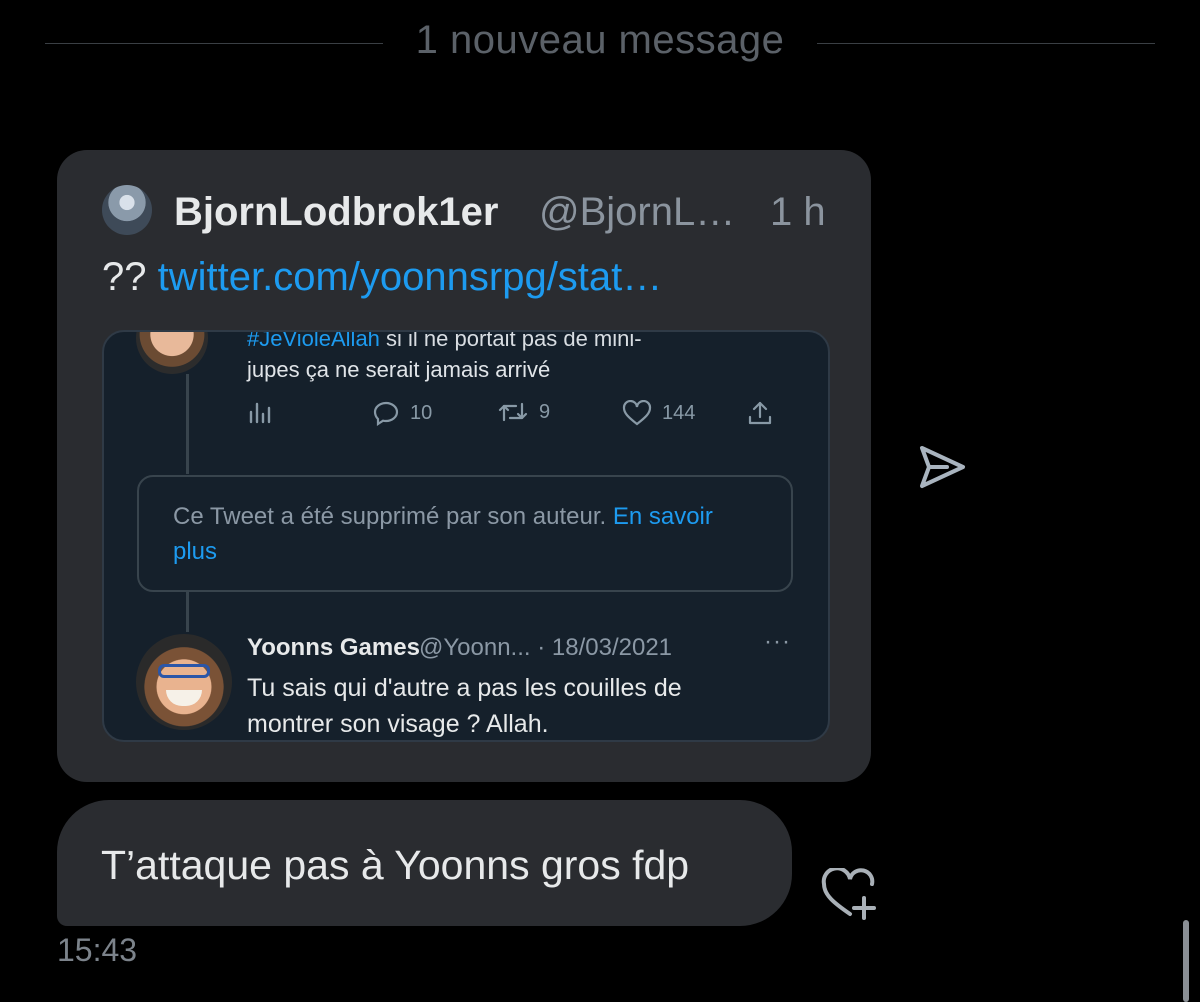 Image resolution: width=1200 pixels, height=1002 pixels. What do you see at coordinates (760, 413) in the screenshot?
I see `upload-icon` at bounding box center [760, 413].